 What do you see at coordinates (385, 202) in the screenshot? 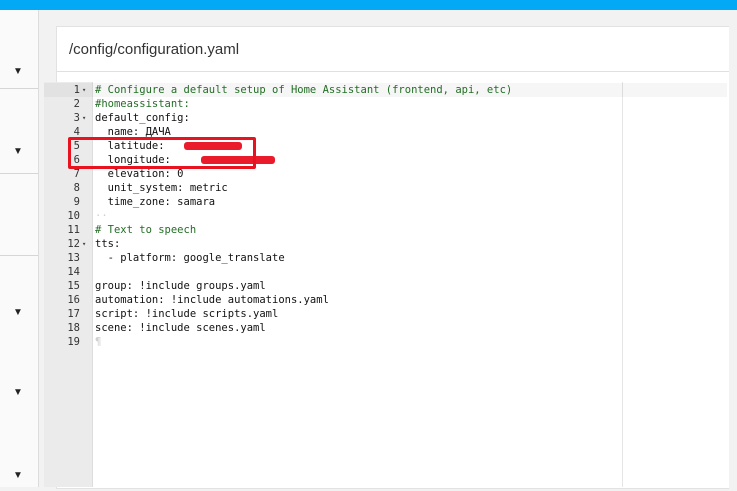
I see `code-line: 9 time_zone: samara` at bounding box center [385, 202].